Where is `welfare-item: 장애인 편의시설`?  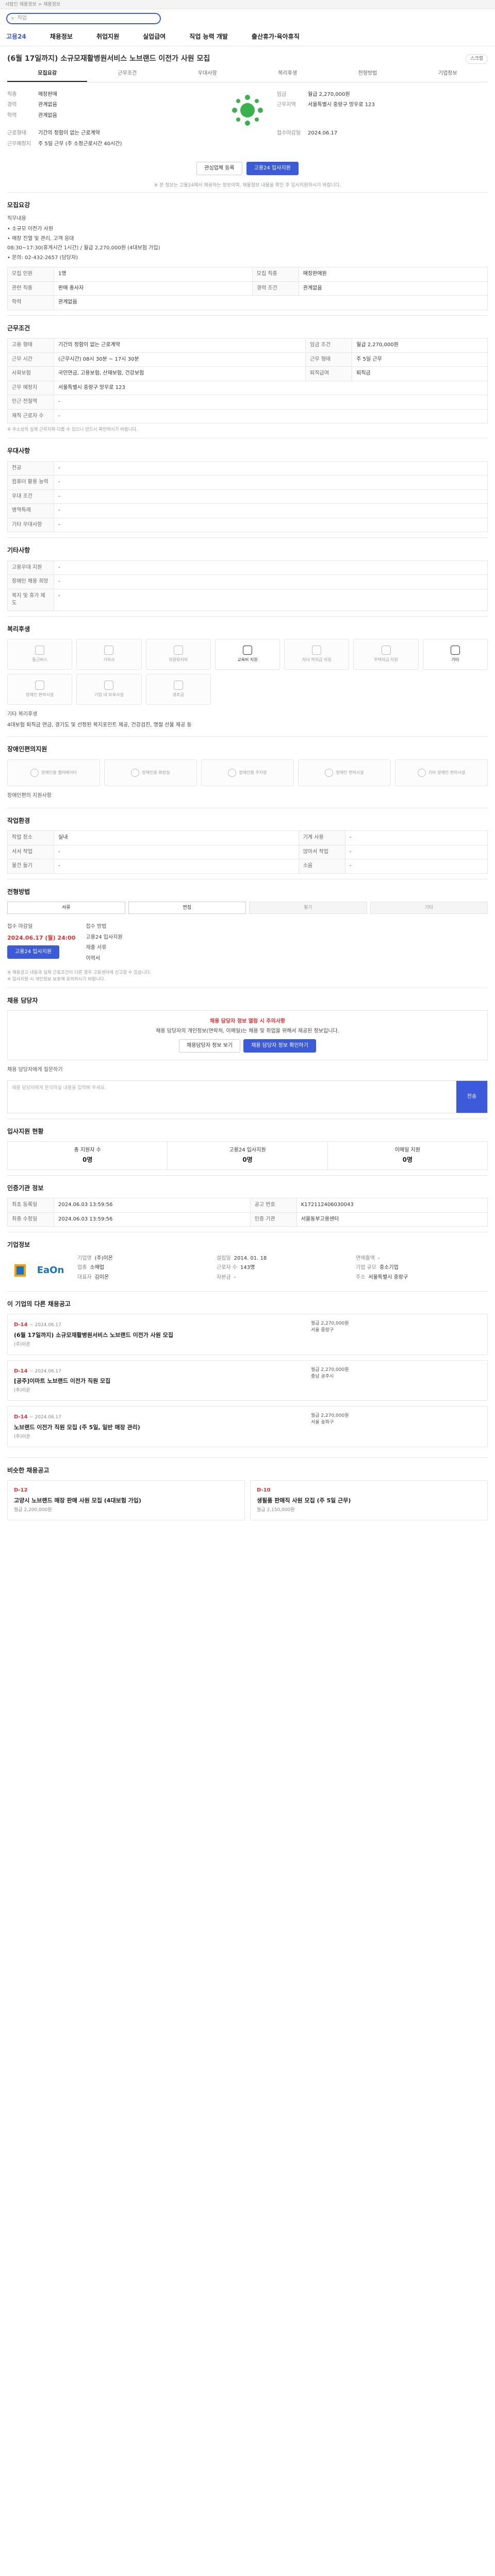 welfare-item: 장애인 편의시설 is located at coordinates (40, 690).